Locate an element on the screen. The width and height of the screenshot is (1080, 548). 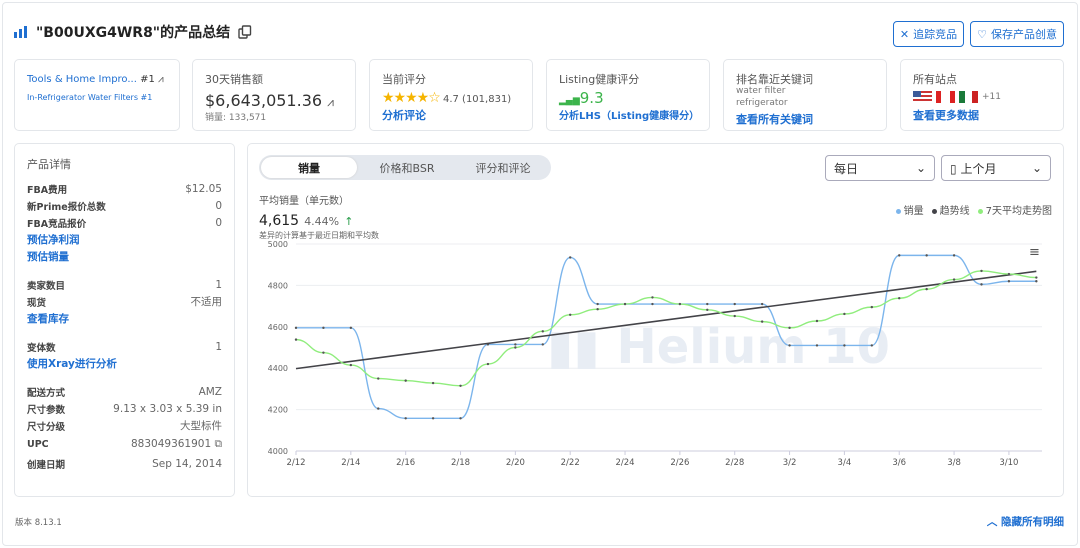
x-tick-label: 2/16 is located at coordinates (405, 463).